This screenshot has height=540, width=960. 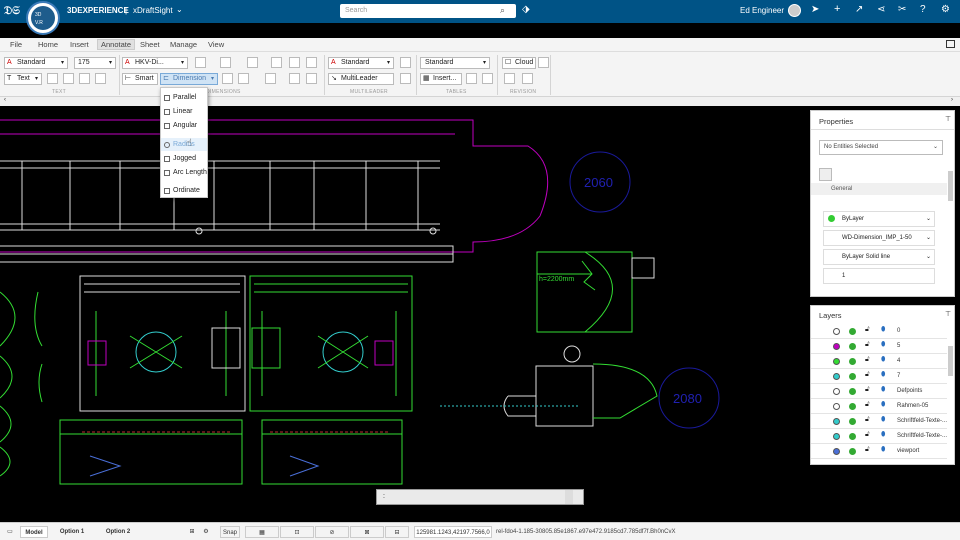 What do you see at coordinates (155, 63) in the screenshot?
I see `dim-style-select: A HKV-Di... ▾` at bounding box center [155, 63].